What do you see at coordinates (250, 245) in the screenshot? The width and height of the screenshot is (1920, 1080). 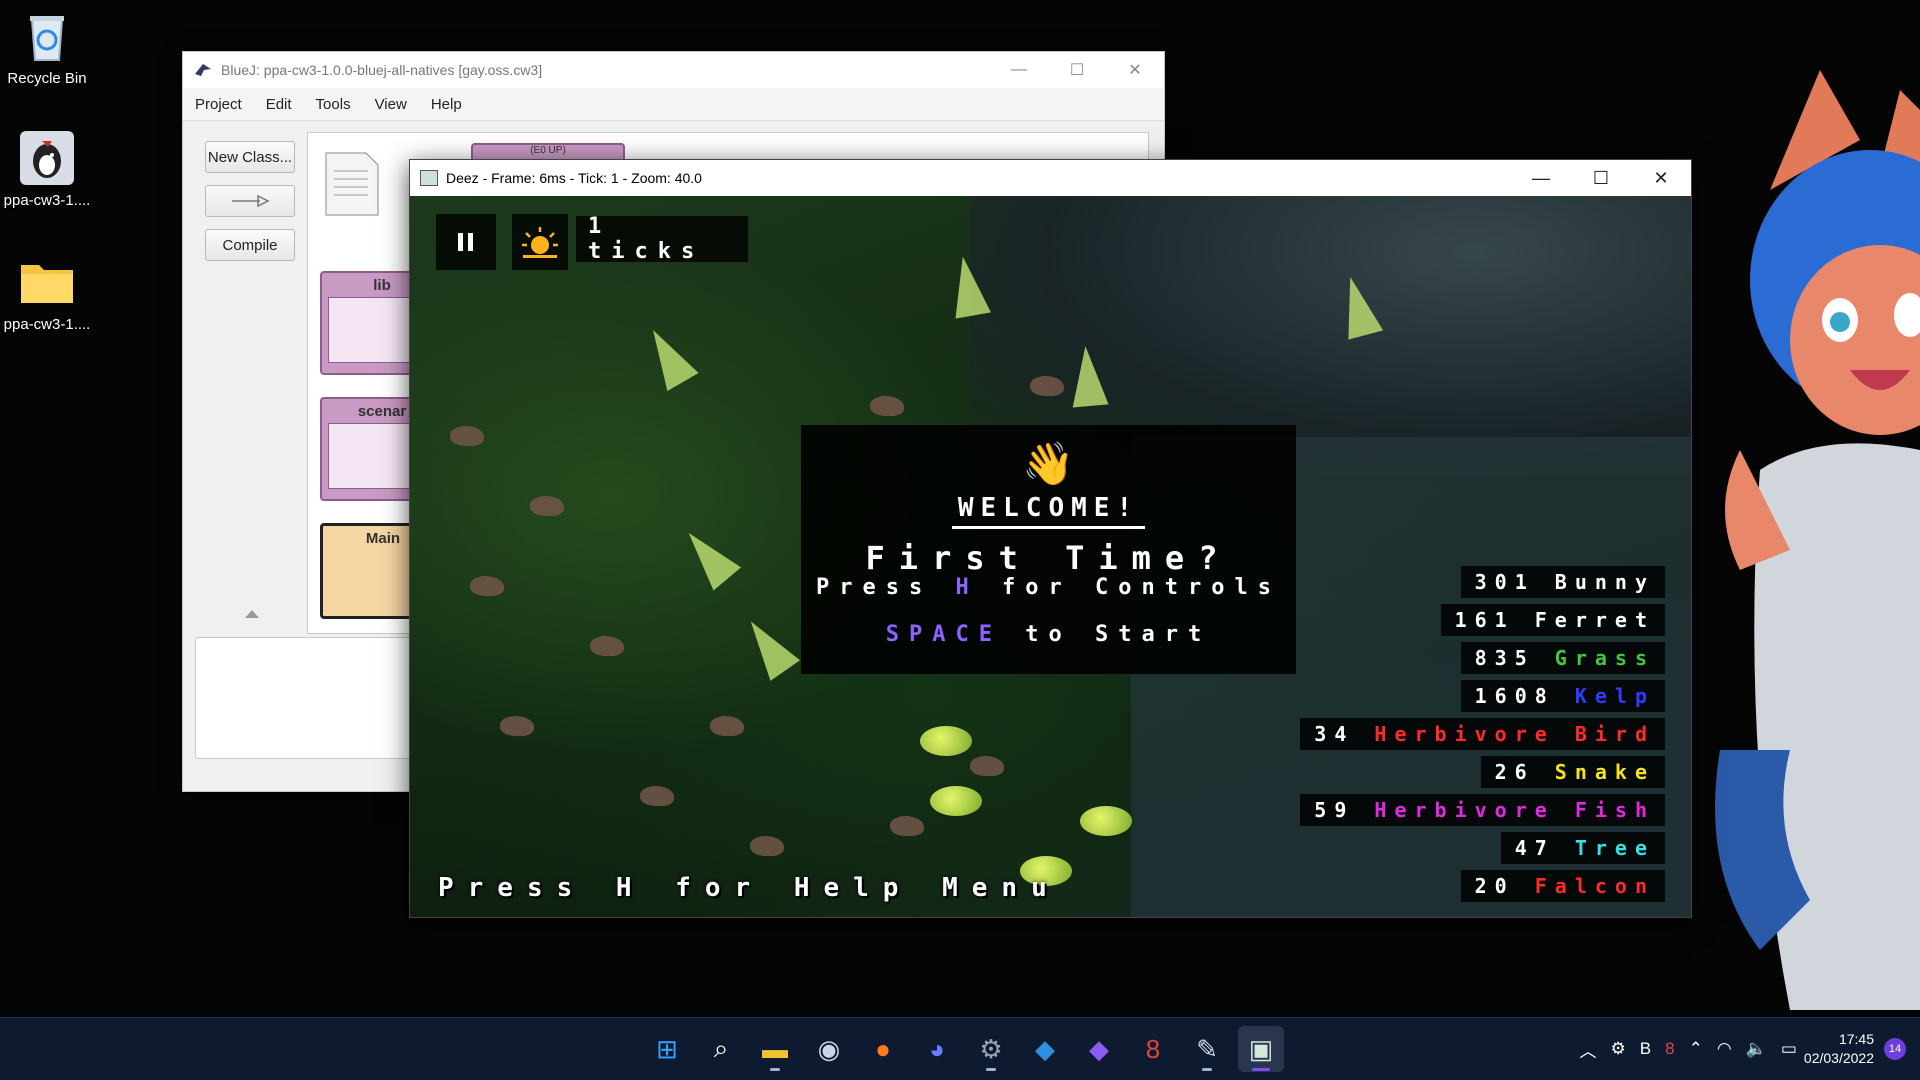 I see `compile-button: Compile` at bounding box center [250, 245].